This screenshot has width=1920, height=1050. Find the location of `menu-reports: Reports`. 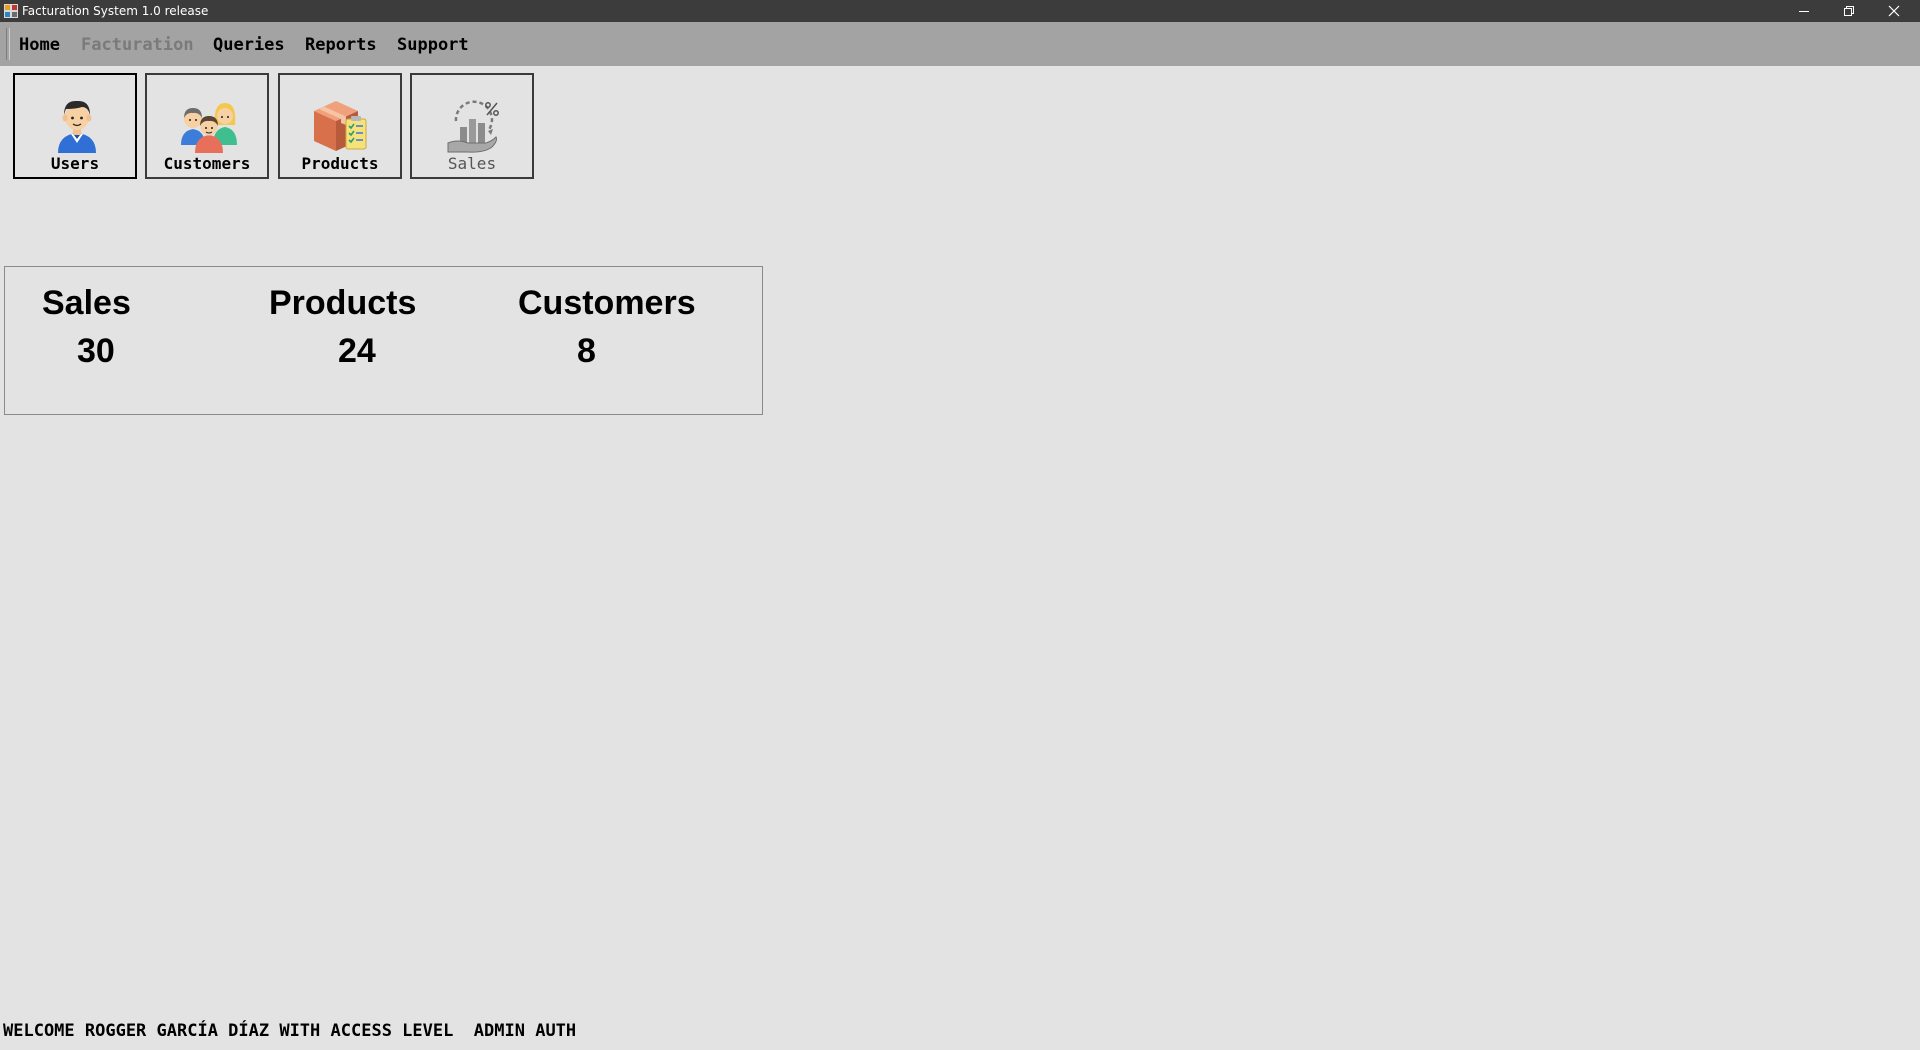

menu-reports: Reports is located at coordinates (341, 45).